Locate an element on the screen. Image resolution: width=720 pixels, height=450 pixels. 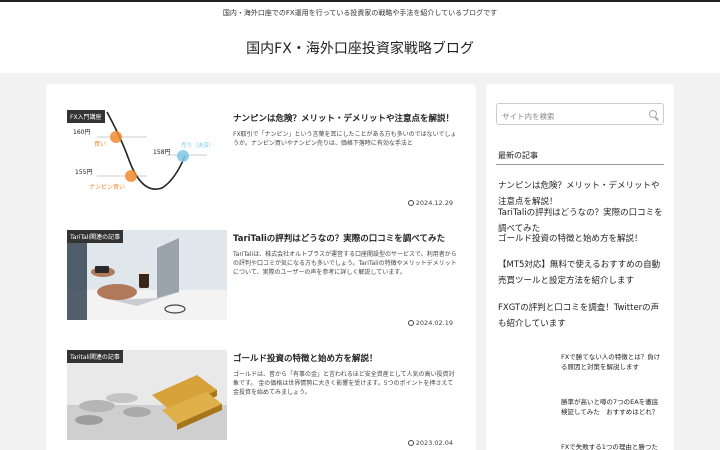
buy-label: 買い is located at coordinates (100, 144).